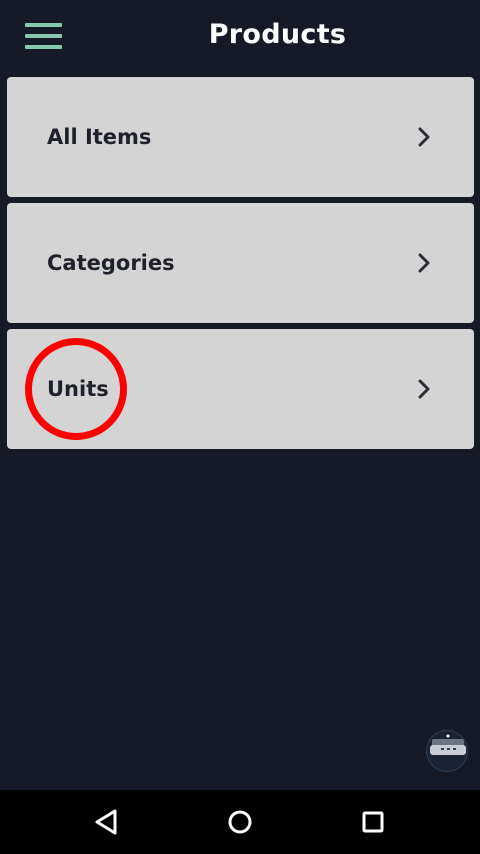 This screenshot has width=480, height=854. I want to click on menu-item-all-items: All Items, so click(240, 137).